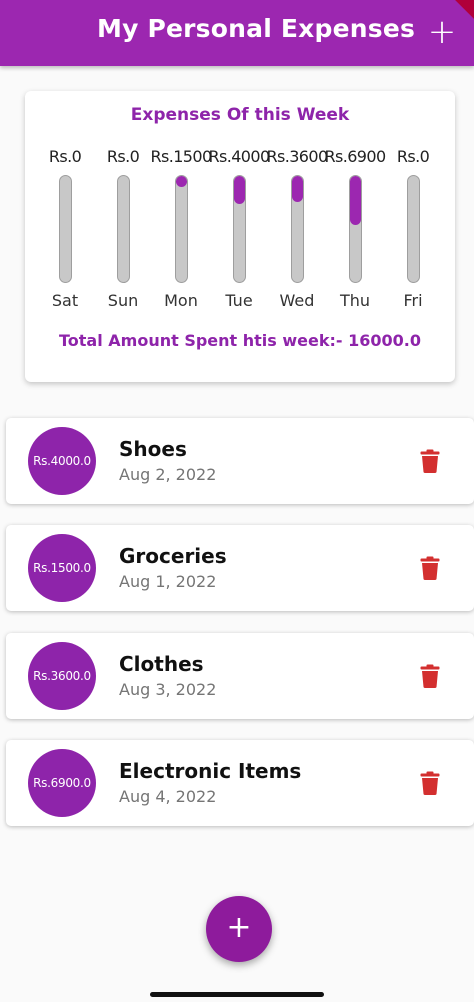 The image size is (474, 1002). I want to click on bar-column-mon: Rs.1500 Mon, so click(181, 228).